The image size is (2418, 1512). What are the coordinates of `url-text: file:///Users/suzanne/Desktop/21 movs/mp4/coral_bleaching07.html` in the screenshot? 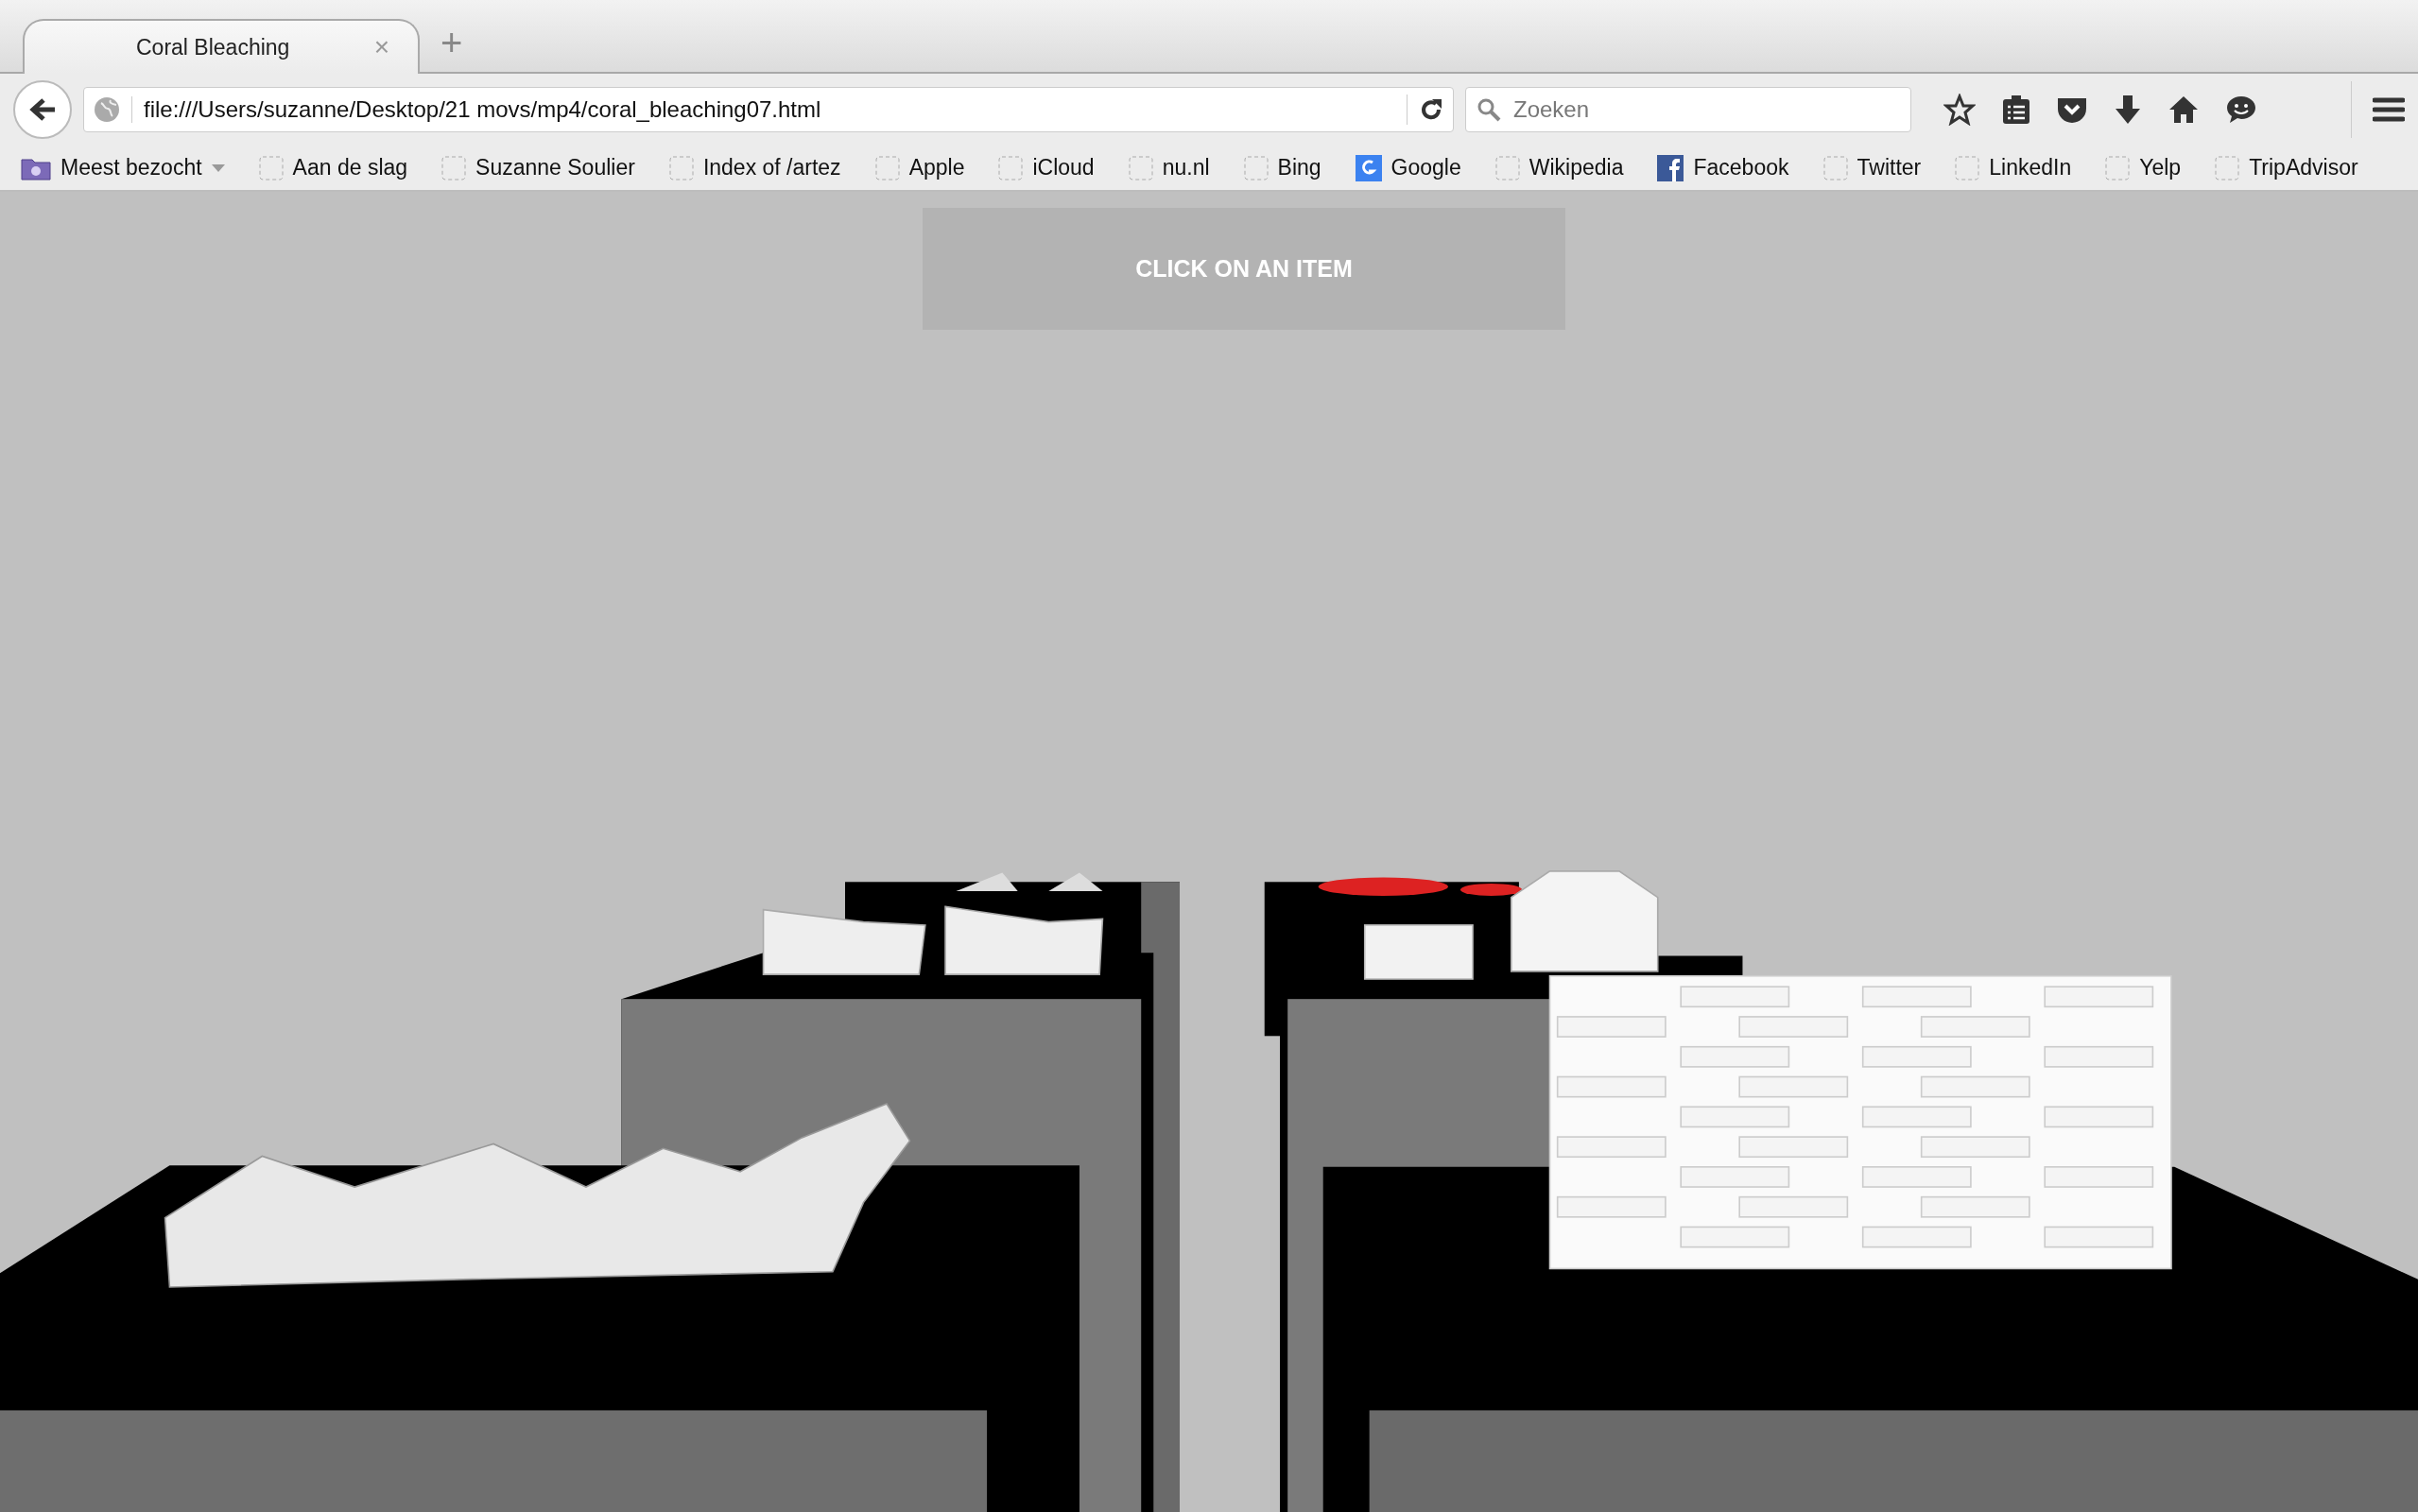 It's located at (763, 109).